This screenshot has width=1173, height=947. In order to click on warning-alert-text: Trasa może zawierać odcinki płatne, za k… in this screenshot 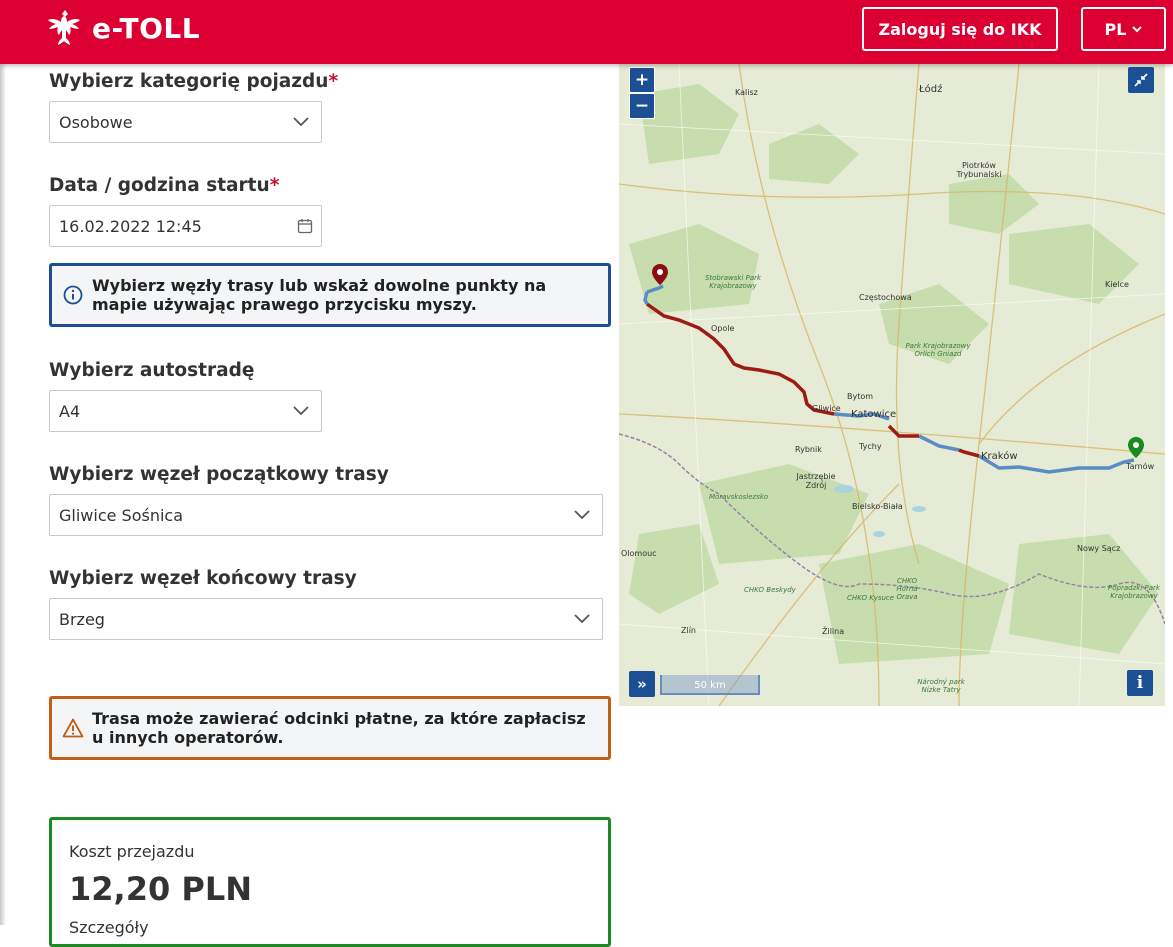, I will do `click(339, 728)`.